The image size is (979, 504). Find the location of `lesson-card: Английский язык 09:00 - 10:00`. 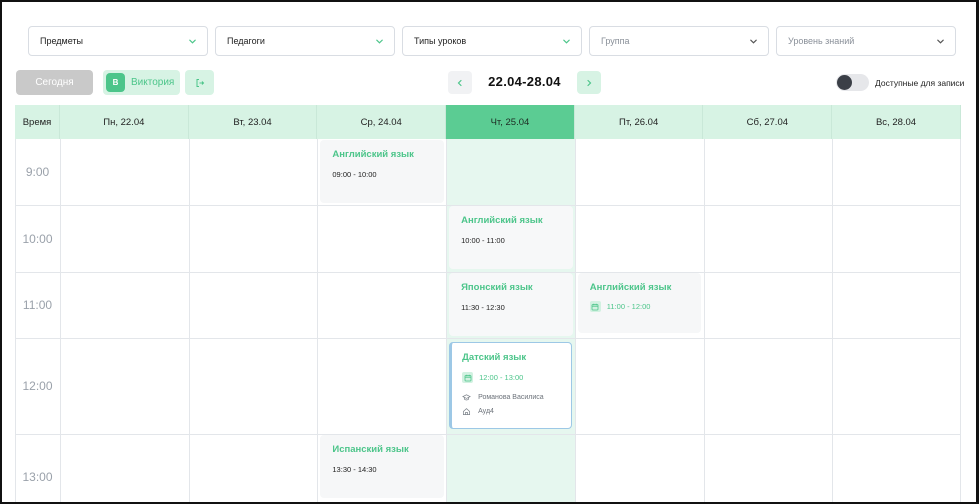

lesson-card: Английский язык 09:00 - 10:00 is located at coordinates (382, 171).